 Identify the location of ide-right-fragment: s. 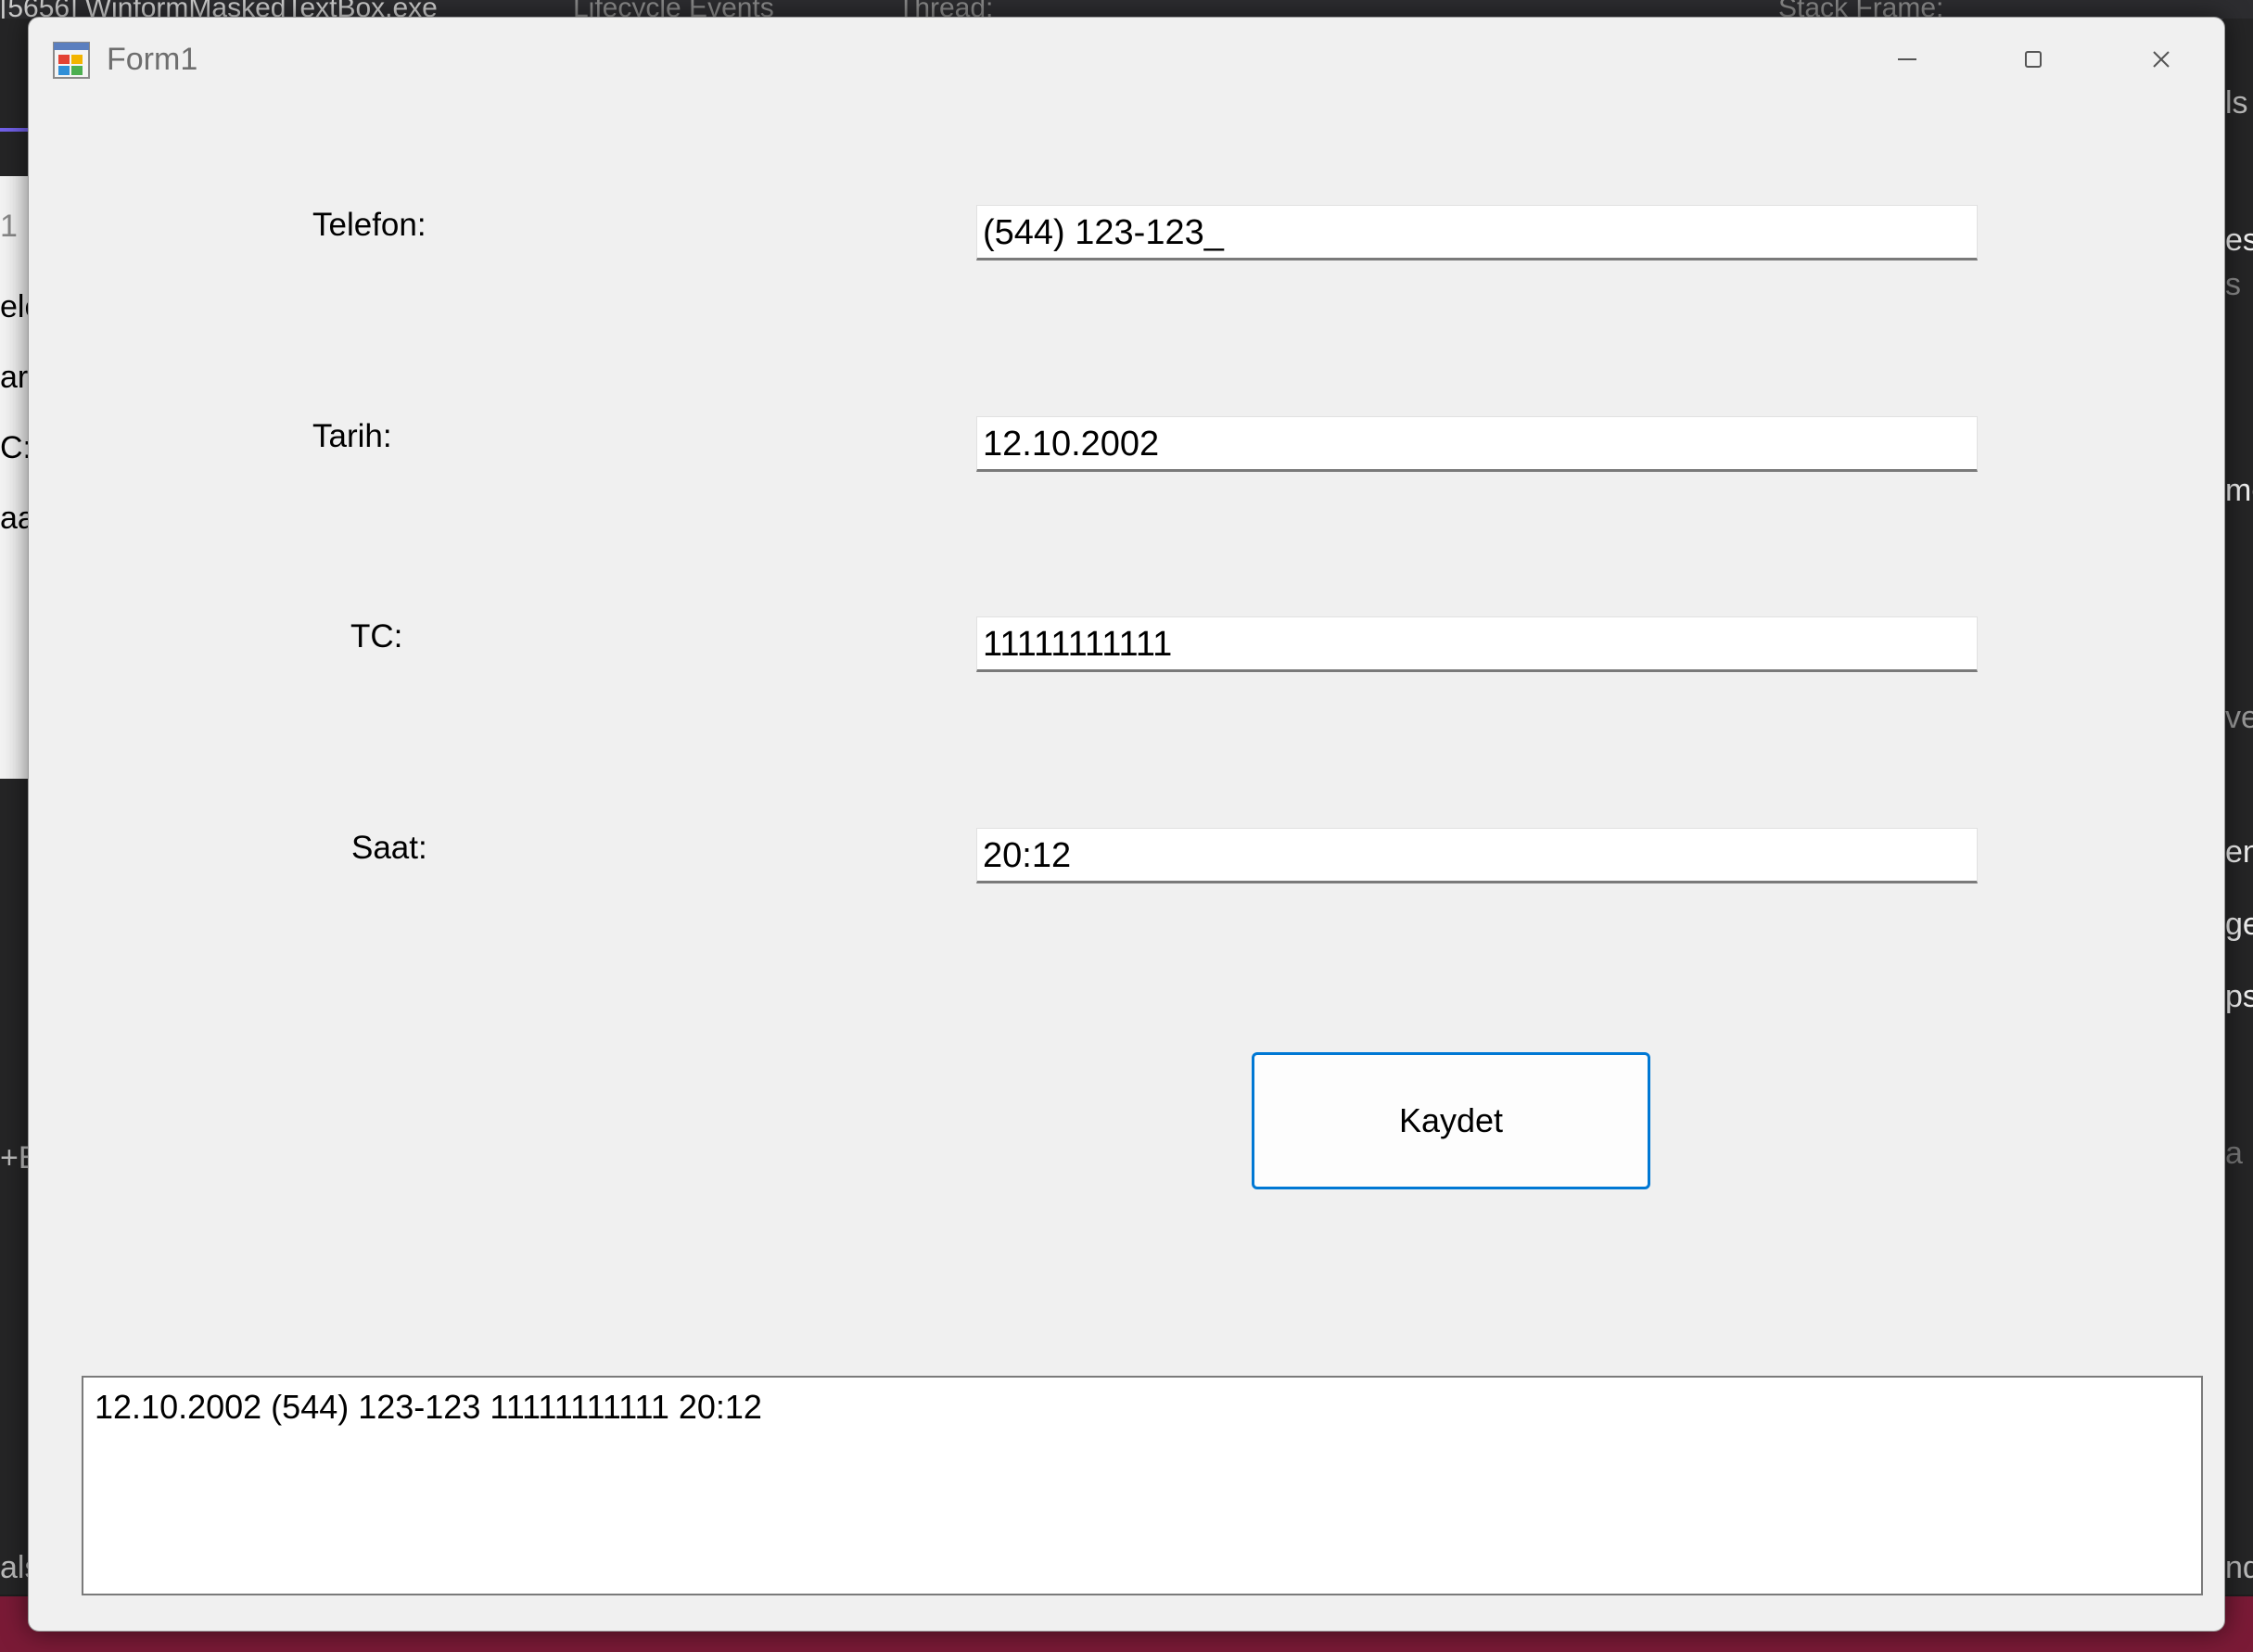
(2233, 284).